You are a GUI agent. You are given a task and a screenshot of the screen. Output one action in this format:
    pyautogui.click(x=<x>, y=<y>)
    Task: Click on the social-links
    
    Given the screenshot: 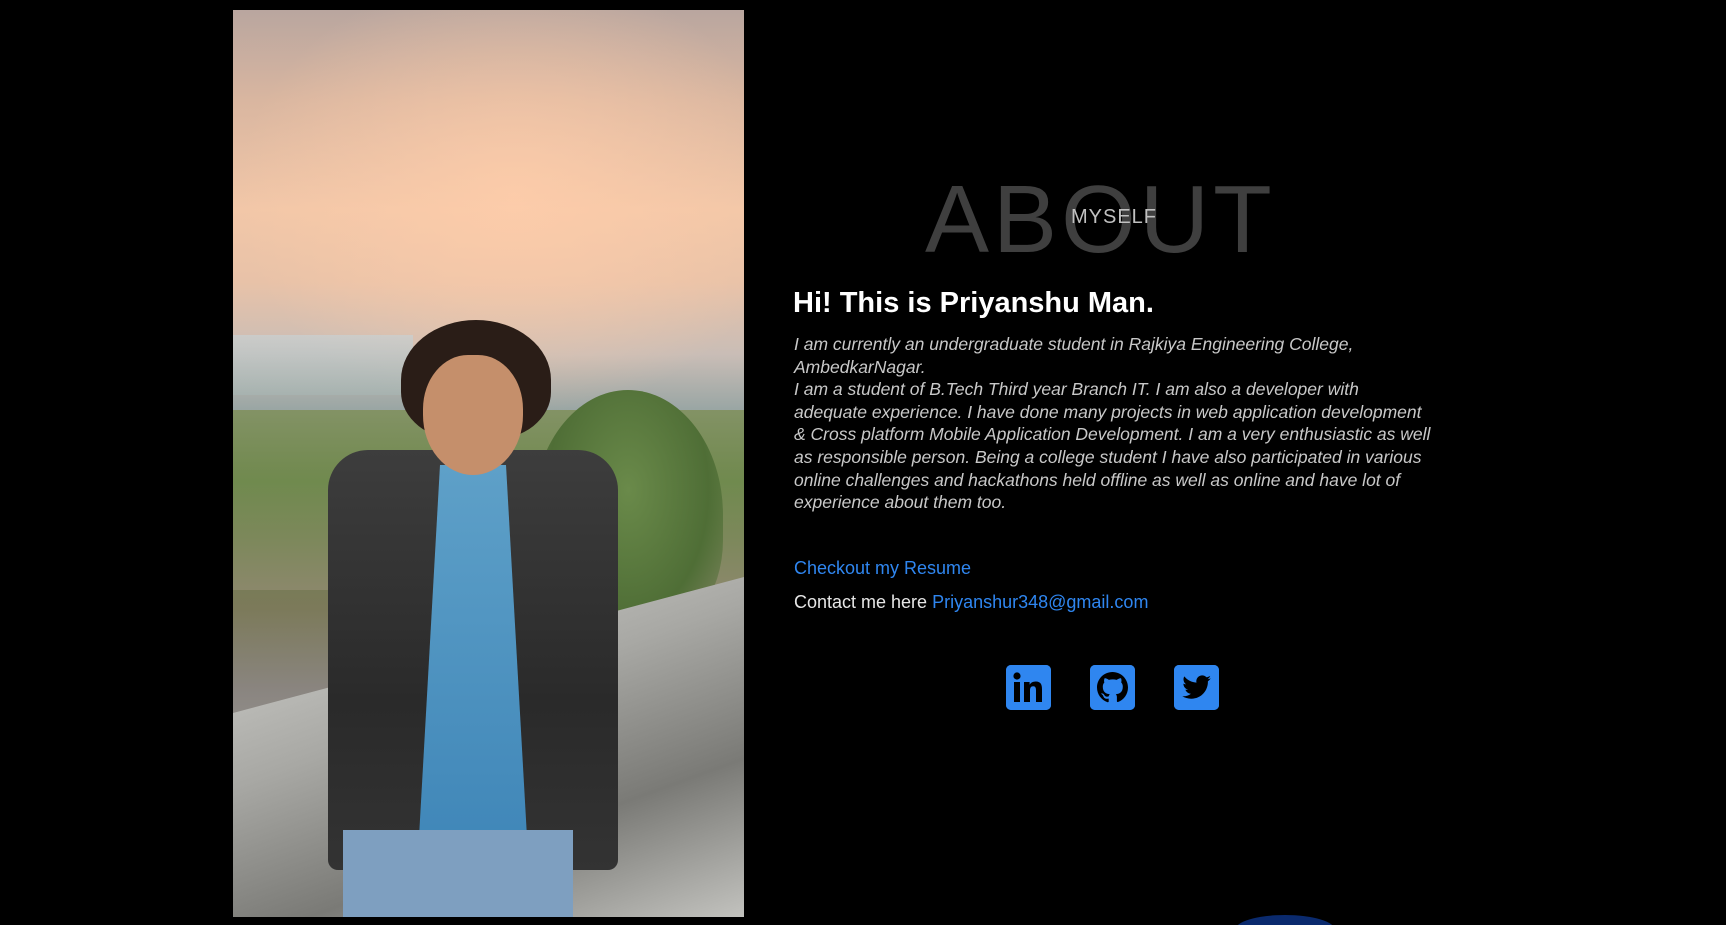 What is the action you would take?
    pyautogui.click(x=1113, y=688)
    